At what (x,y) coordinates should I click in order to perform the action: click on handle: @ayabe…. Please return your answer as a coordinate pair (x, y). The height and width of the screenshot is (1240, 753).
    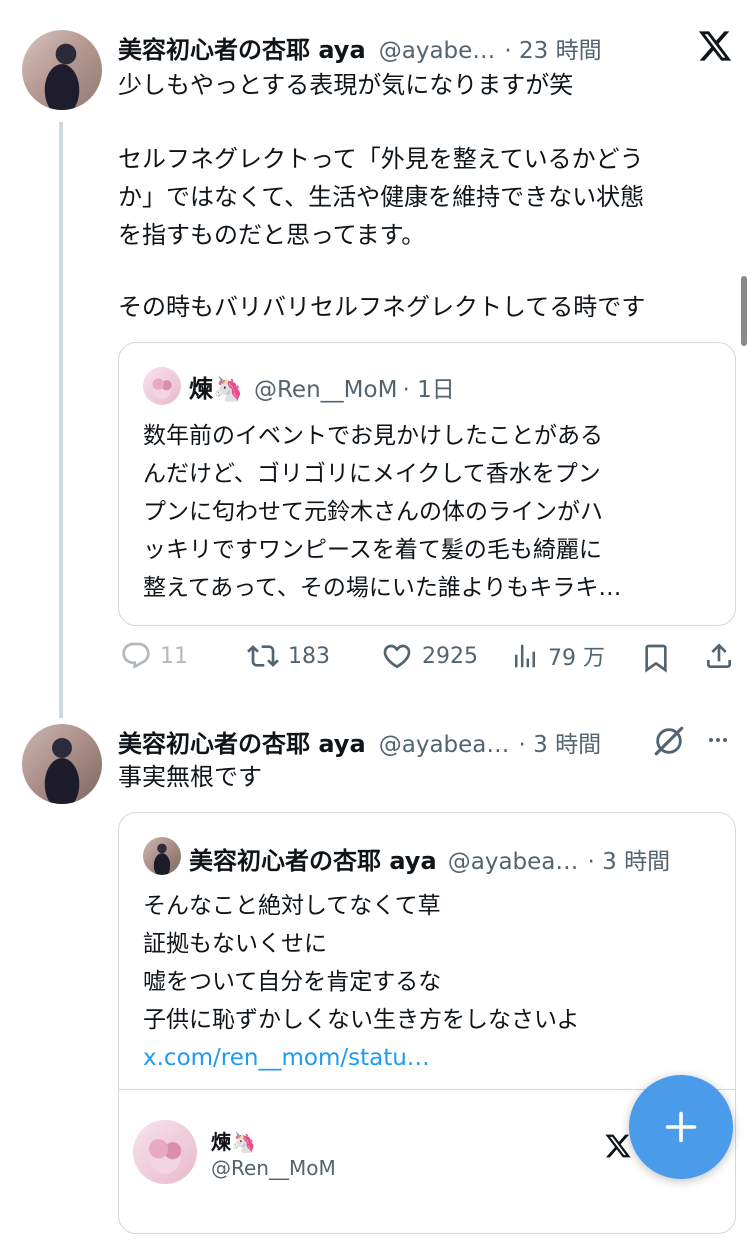
    Looking at the image, I should click on (437, 51).